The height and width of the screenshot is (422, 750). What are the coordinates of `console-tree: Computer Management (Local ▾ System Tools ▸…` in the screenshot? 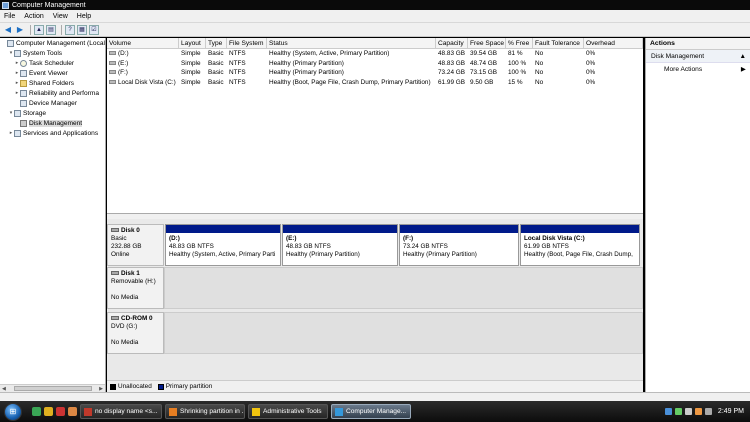 It's located at (53, 215).